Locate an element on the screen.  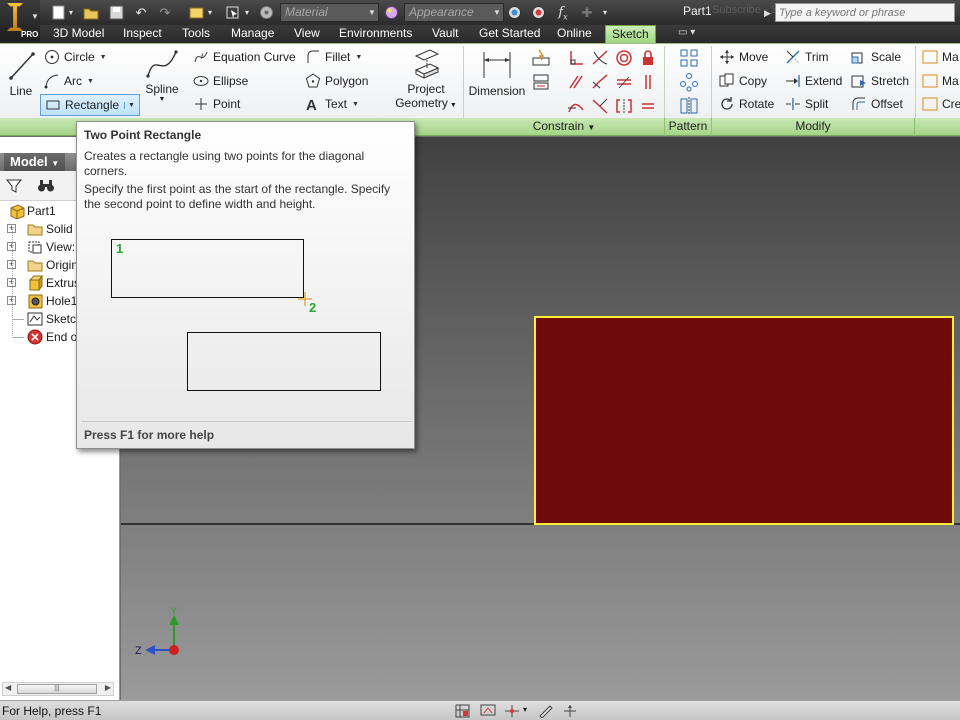
adjust-appearance-icon is located at coordinates (515, 12).